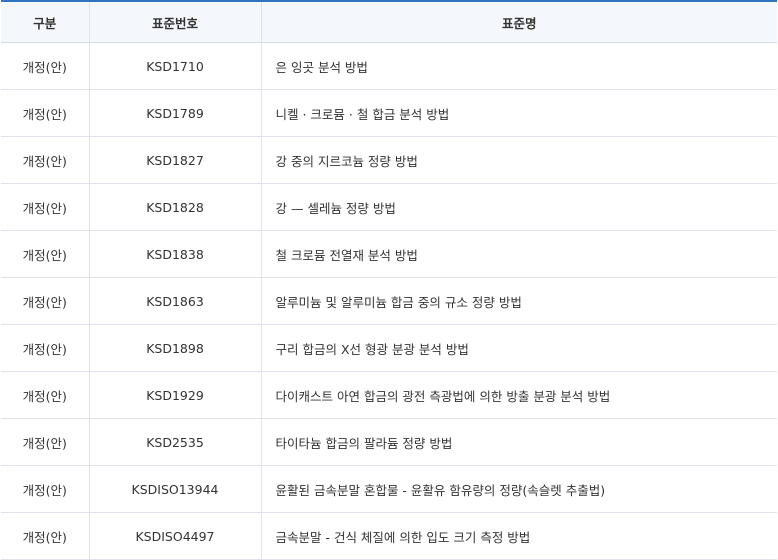  I want to click on cell-code: KSD1710, so click(174, 66).